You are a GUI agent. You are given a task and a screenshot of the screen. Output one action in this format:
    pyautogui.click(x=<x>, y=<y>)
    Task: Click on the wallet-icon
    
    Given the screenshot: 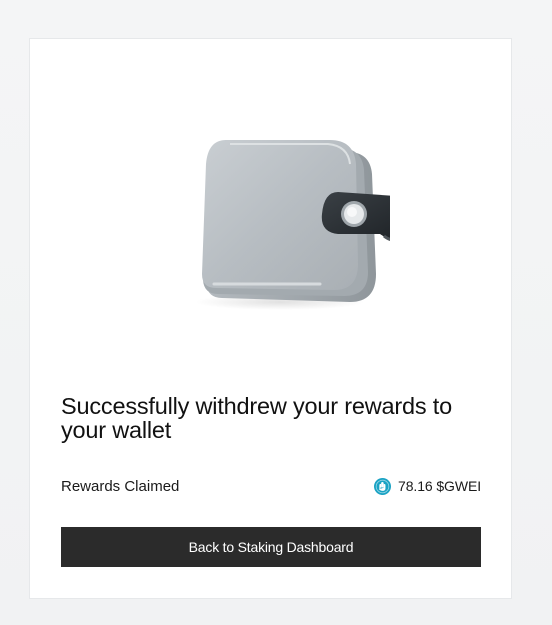 What is the action you would take?
    pyautogui.click(x=291, y=224)
    